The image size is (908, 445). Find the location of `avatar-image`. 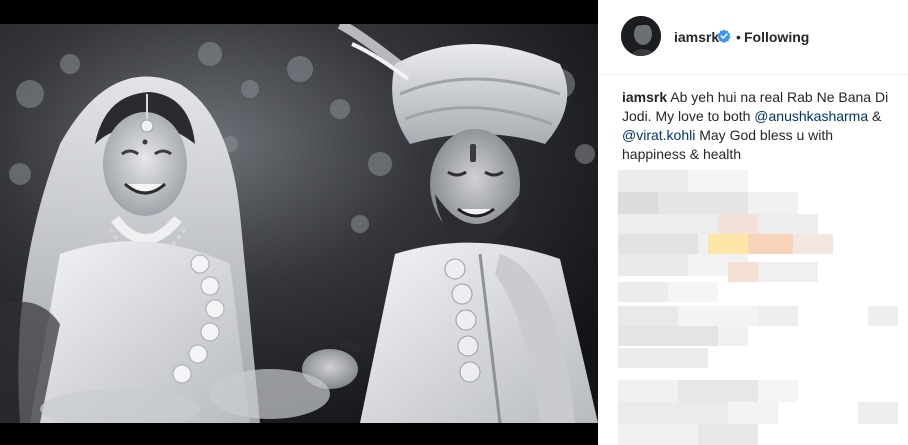

avatar-image is located at coordinates (641, 36).